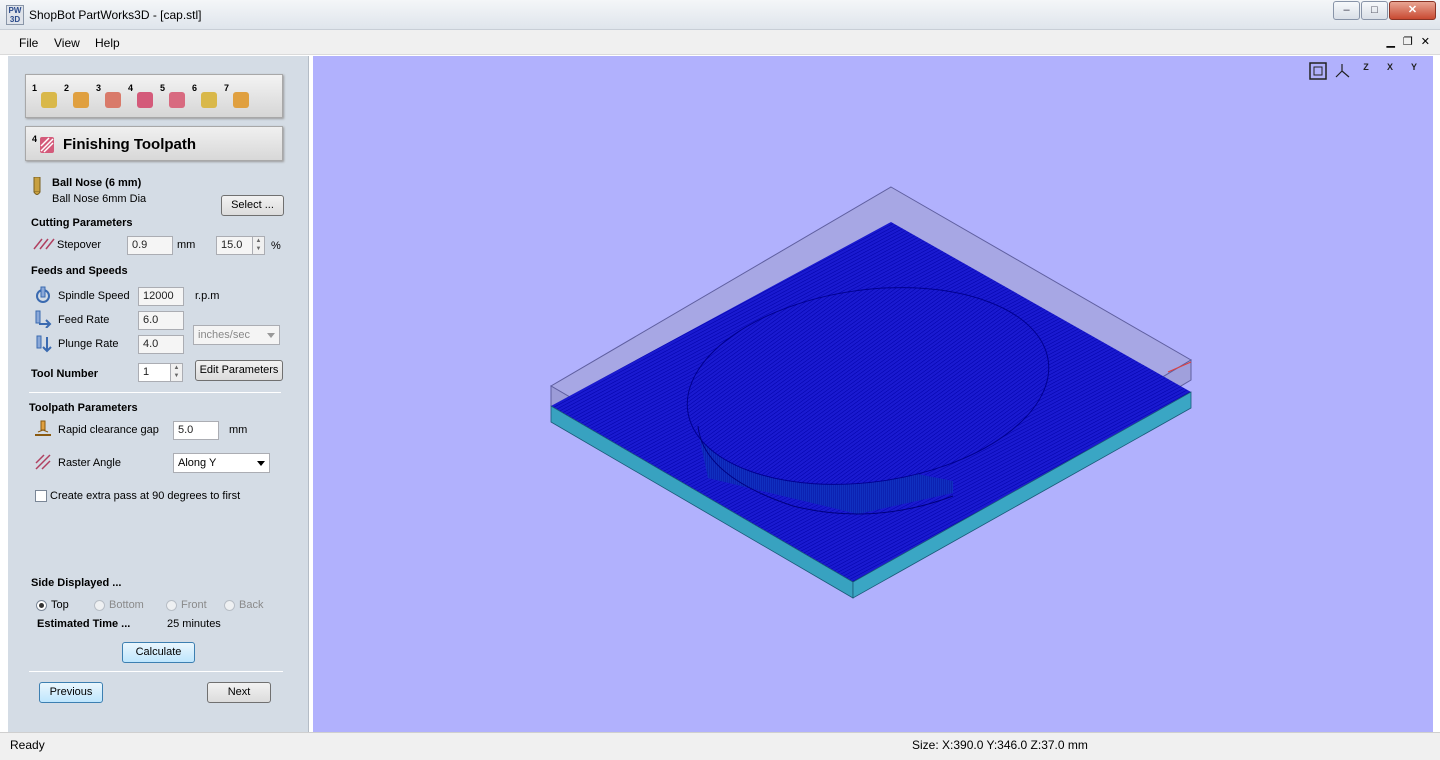  I want to click on menu-view: View, so click(67, 43).